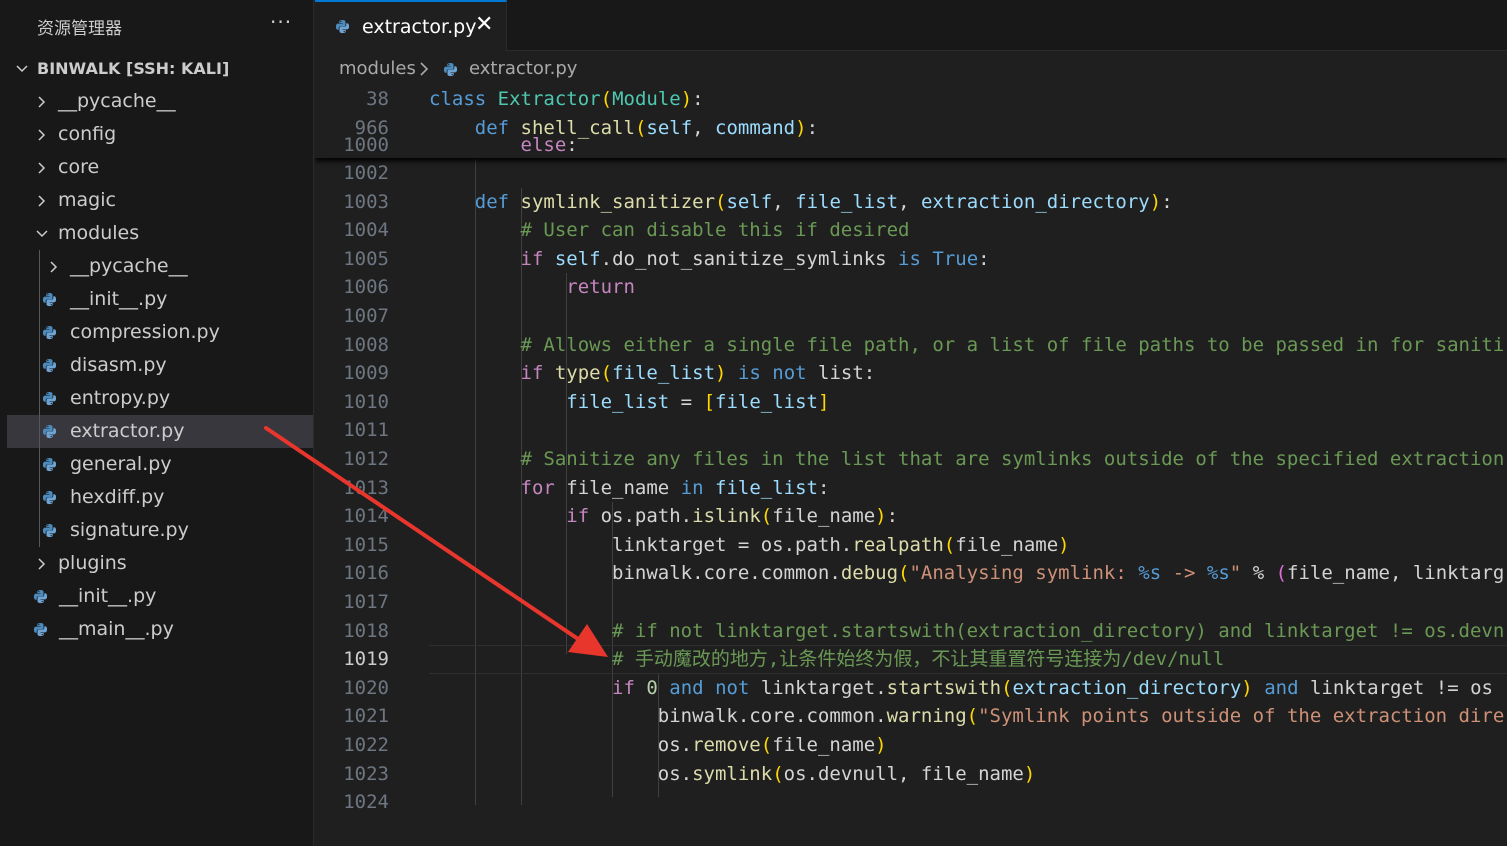  Describe the element at coordinates (366, 401) in the screenshot. I see `line-number: 1010` at that location.